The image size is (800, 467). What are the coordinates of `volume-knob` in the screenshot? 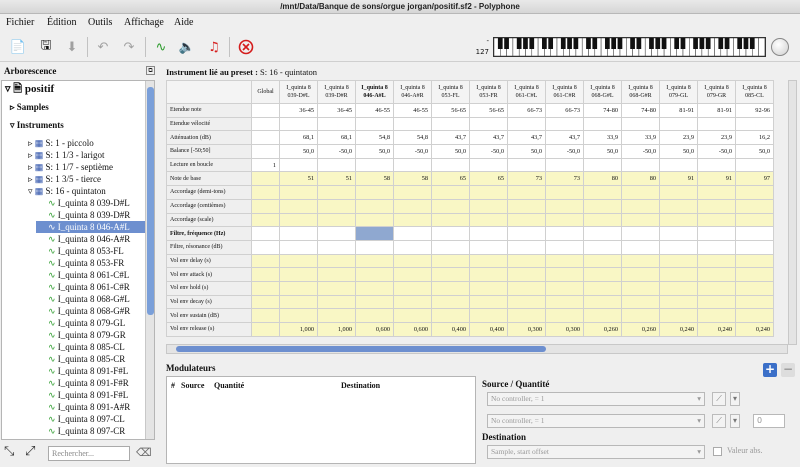 It's located at (780, 47).